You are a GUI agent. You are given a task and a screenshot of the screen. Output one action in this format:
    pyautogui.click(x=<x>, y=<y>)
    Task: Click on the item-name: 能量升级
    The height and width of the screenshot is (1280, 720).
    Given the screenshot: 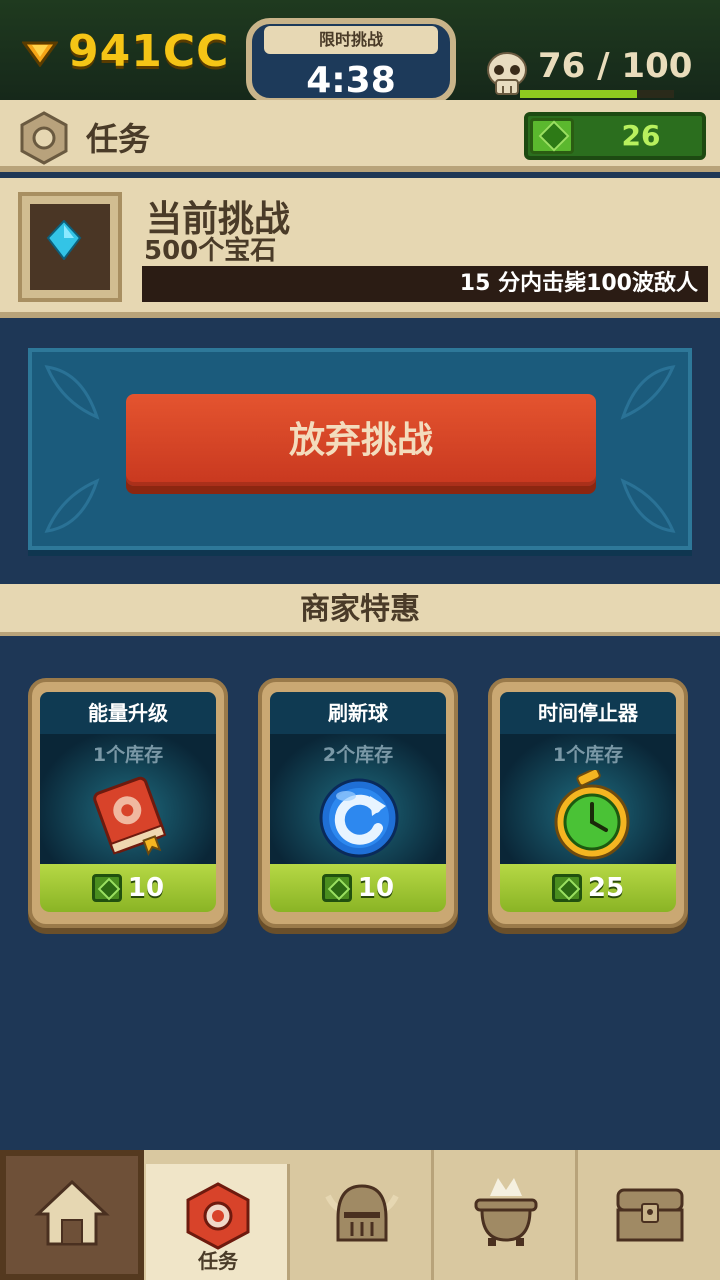 What is the action you would take?
    pyautogui.click(x=128, y=713)
    